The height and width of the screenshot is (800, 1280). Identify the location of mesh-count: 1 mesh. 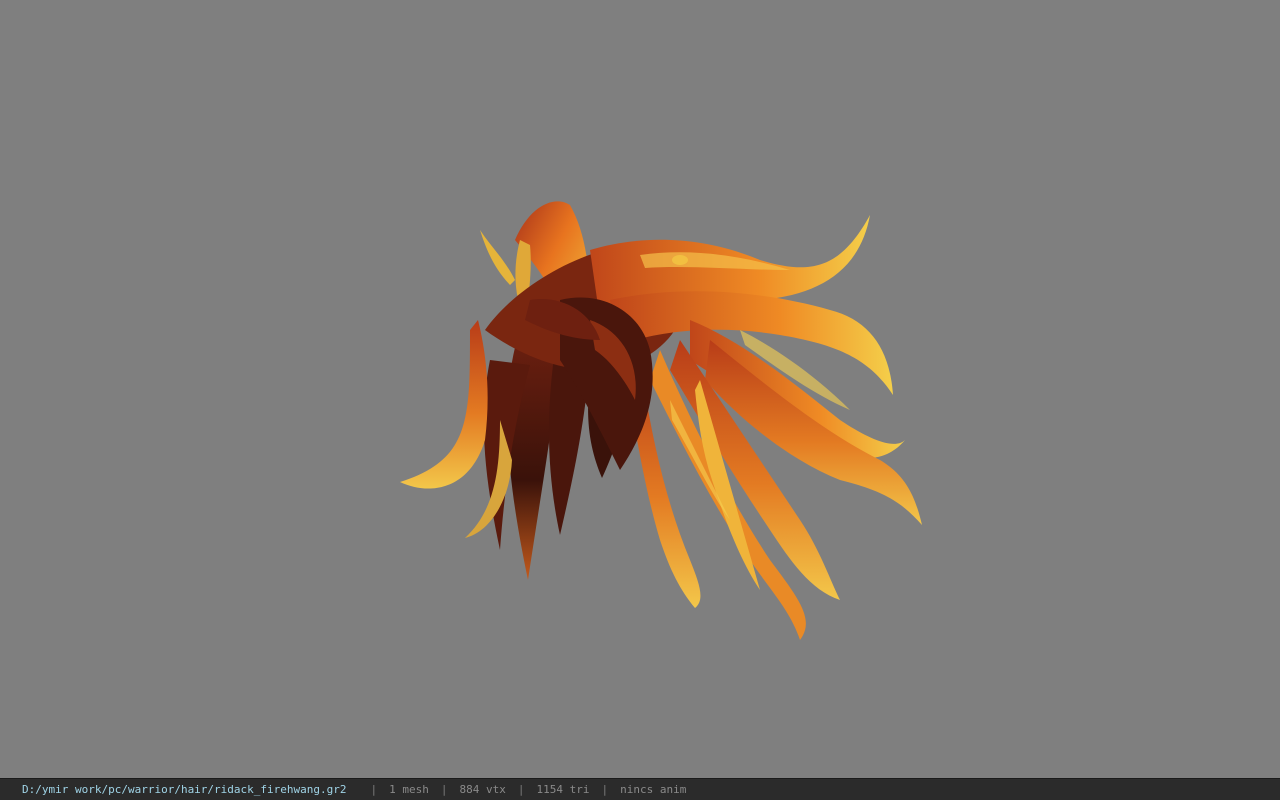
(409, 789).